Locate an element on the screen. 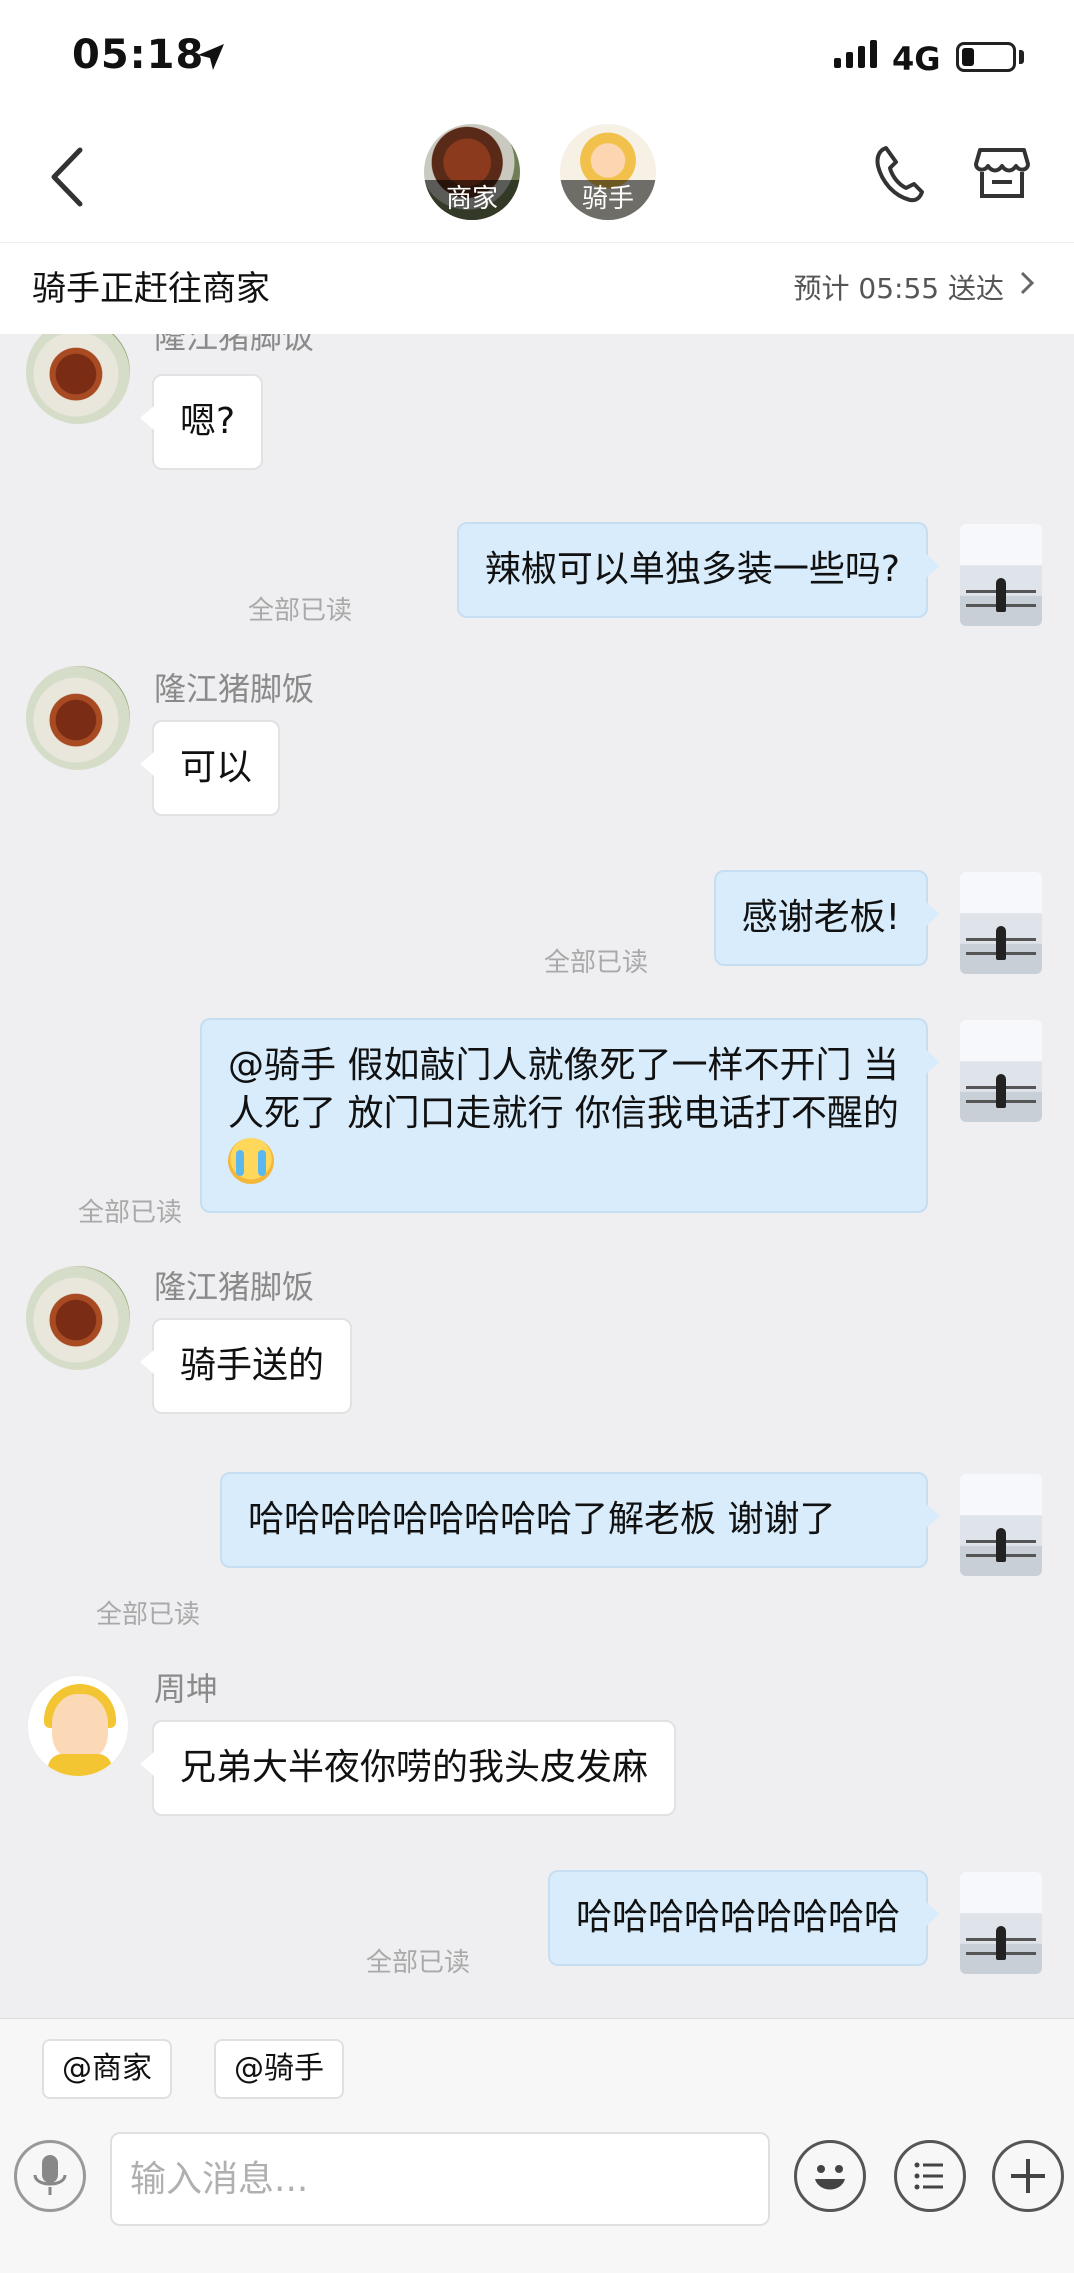 The image size is (1074, 2273). list-icon is located at coordinates (928, 2176).